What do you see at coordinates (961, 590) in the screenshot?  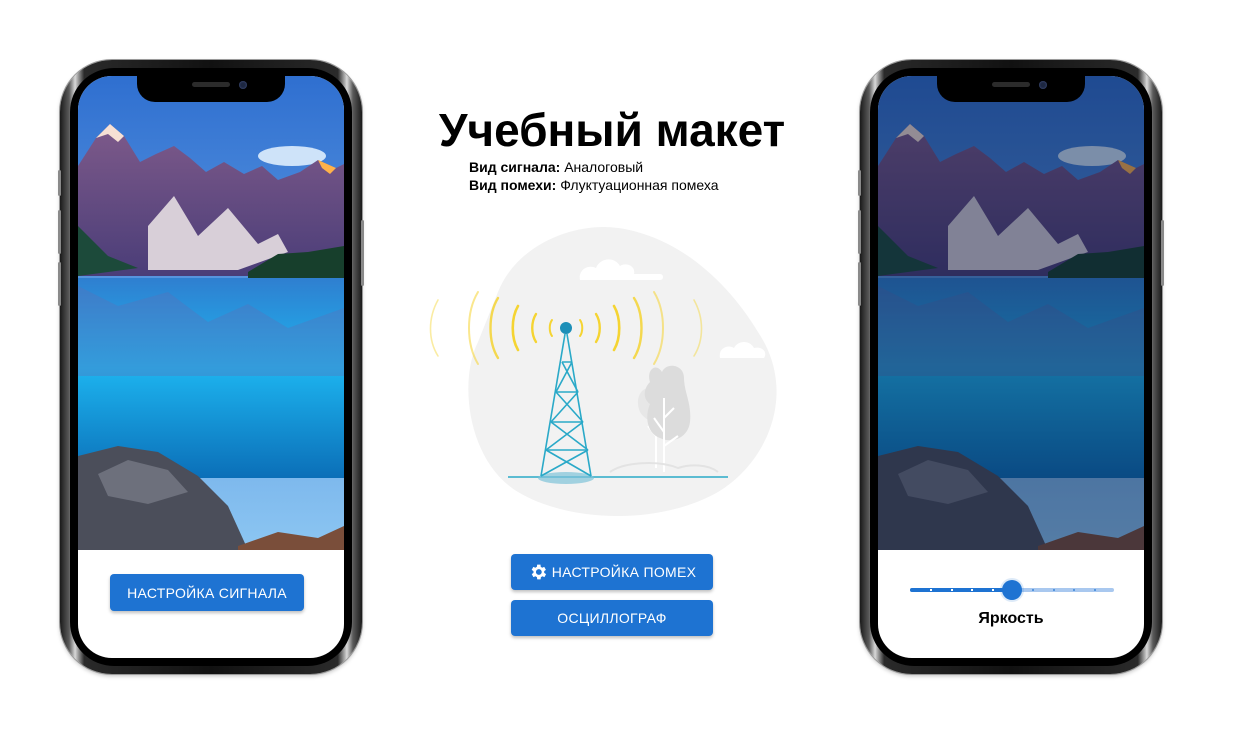 I see `slider-track` at bounding box center [961, 590].